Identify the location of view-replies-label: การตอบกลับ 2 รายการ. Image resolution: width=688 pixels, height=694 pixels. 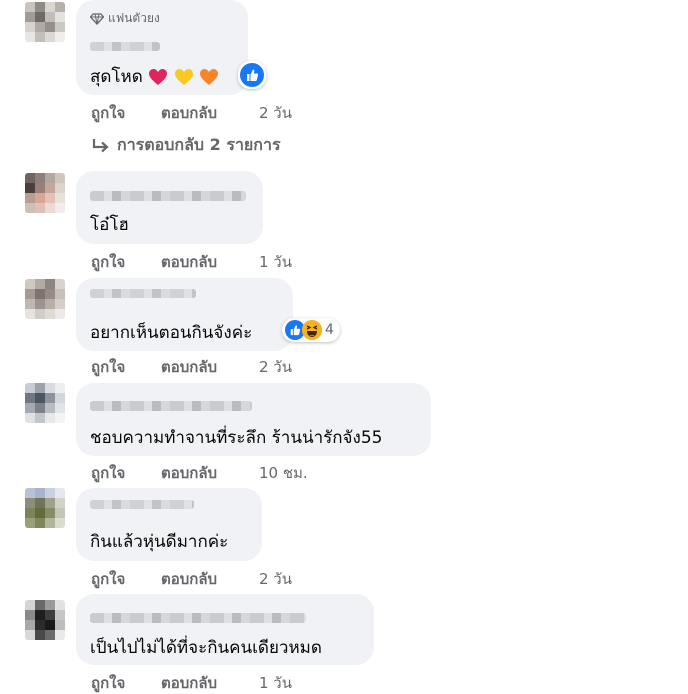
(199, 144).